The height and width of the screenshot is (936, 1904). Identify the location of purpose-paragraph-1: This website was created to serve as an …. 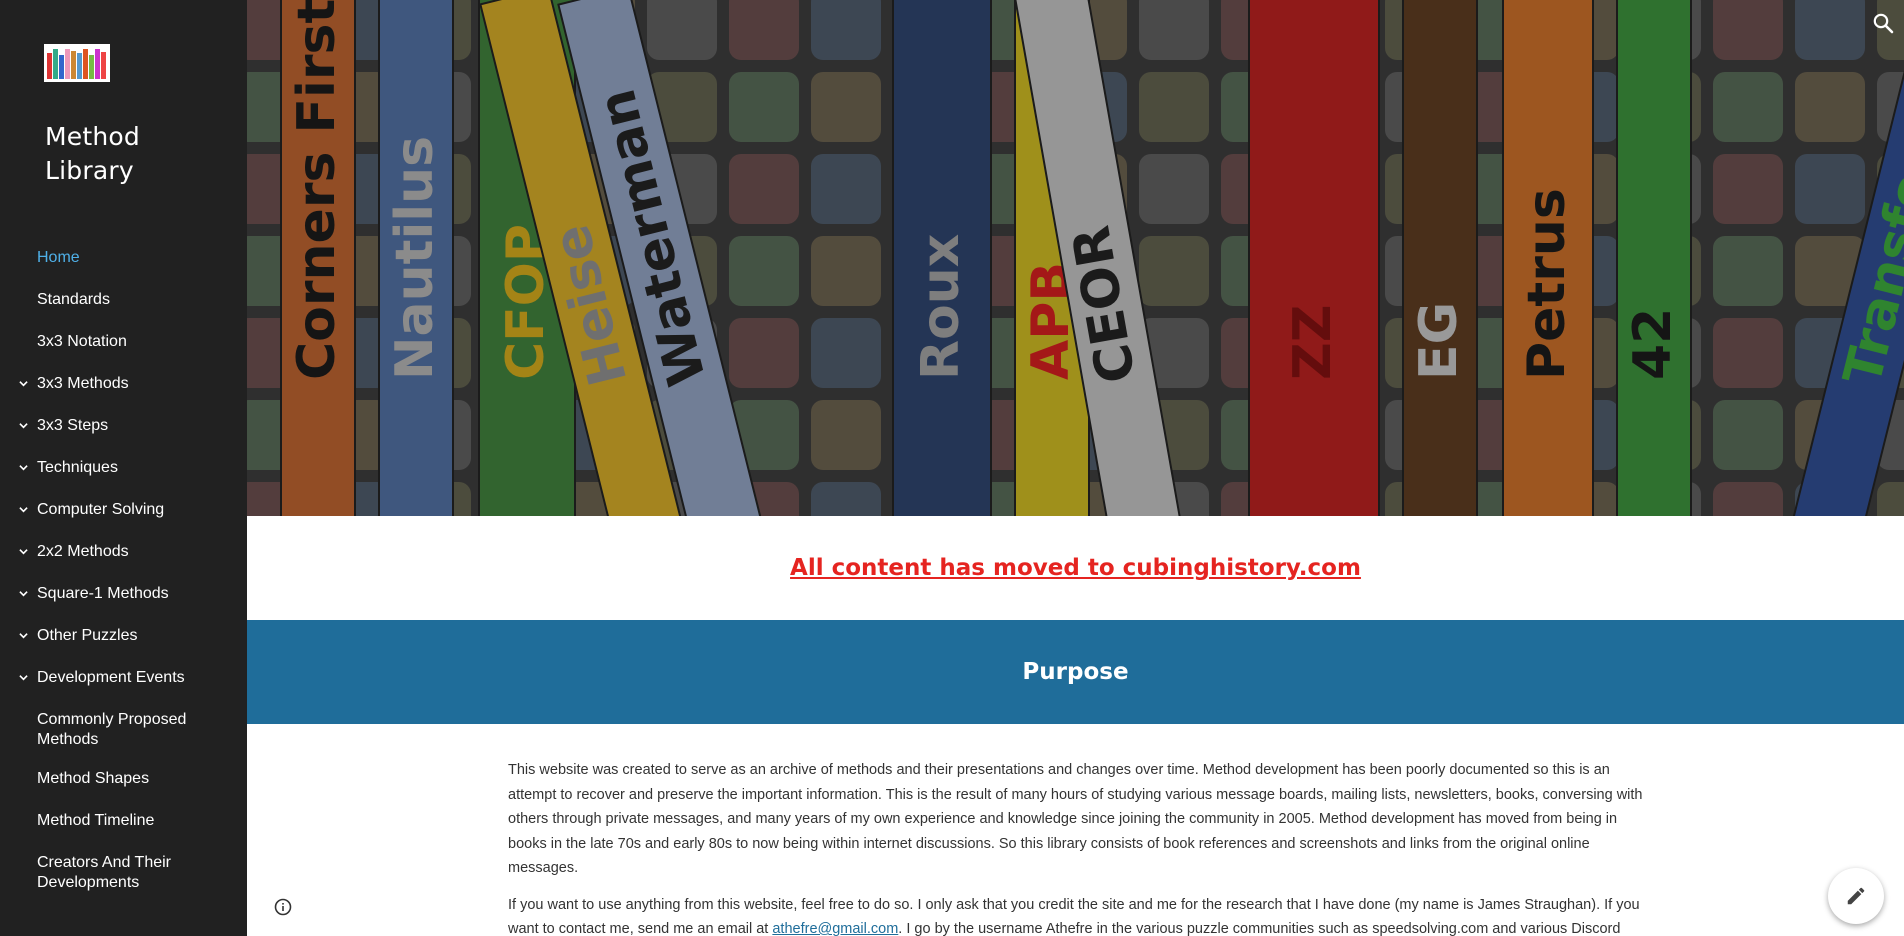
(1075, 819).